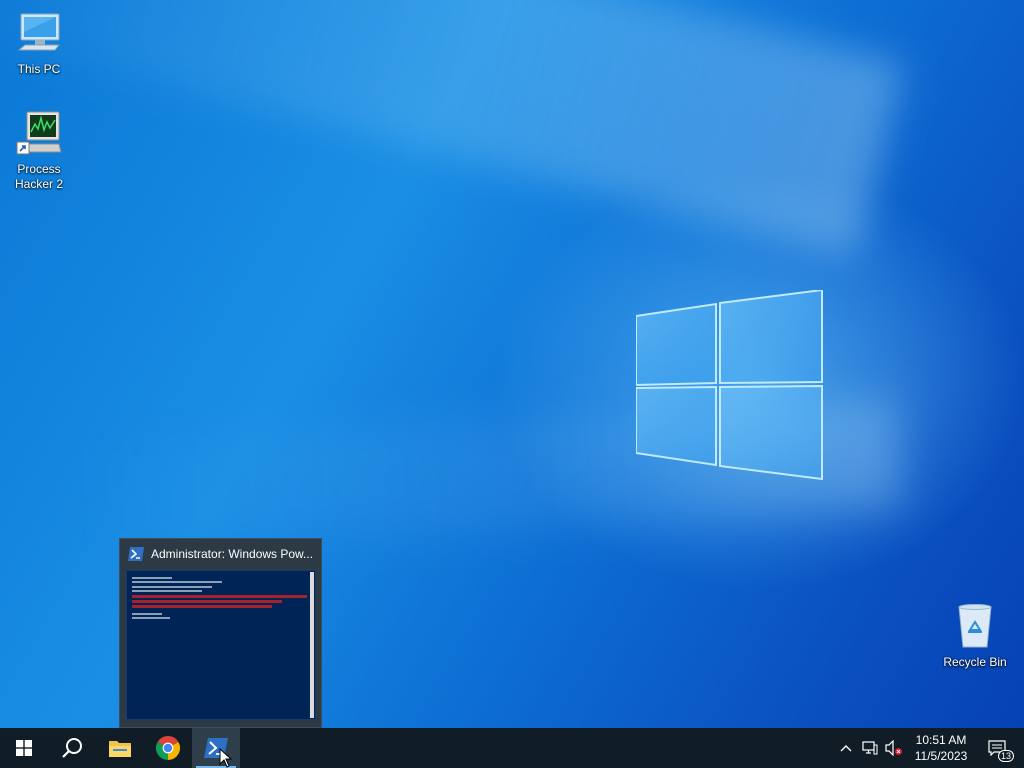 The width and height of the screenshot is (1024, 768). What do you see at coordinates (39, 176) in the screenshot?
I see `desktop-icon-label: Process Hacker 2` at bounding box center [39, 176].